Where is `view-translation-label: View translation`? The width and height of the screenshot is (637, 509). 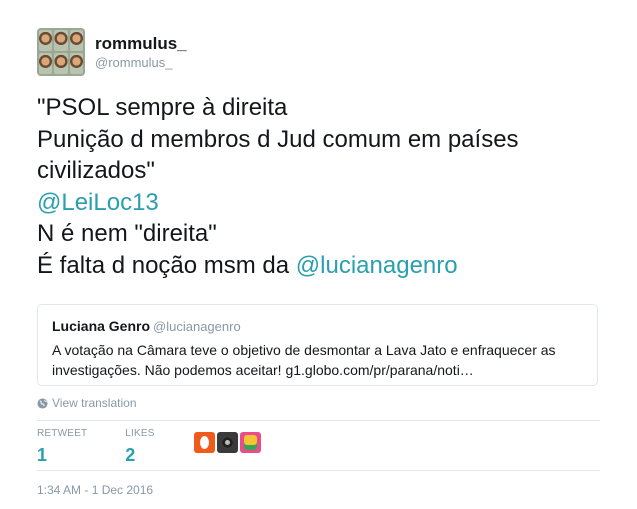
view-translation-label: View translation is located at coordinates (94, 403).